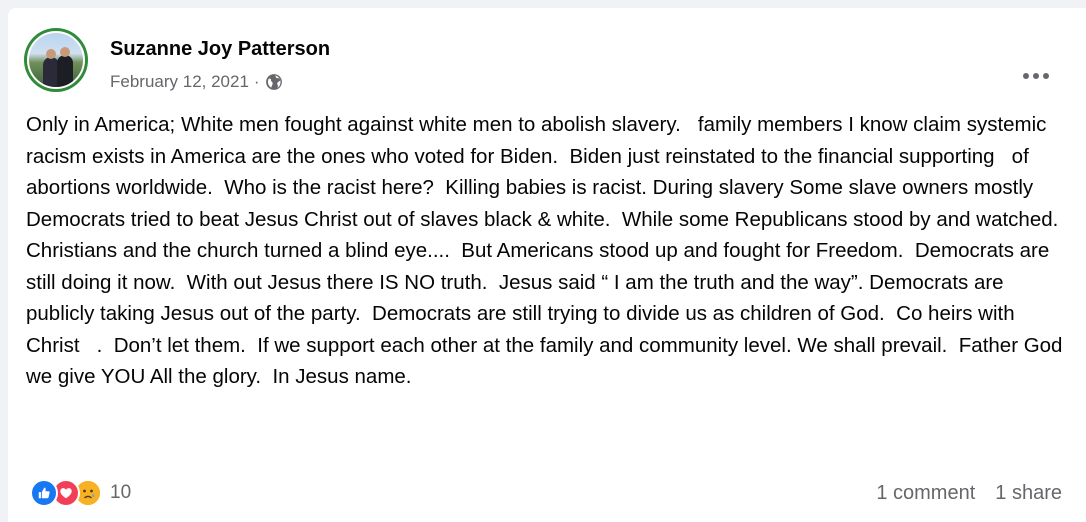  I want to click on author-name: Suzanne Joy Patterson, so click(220, 49).